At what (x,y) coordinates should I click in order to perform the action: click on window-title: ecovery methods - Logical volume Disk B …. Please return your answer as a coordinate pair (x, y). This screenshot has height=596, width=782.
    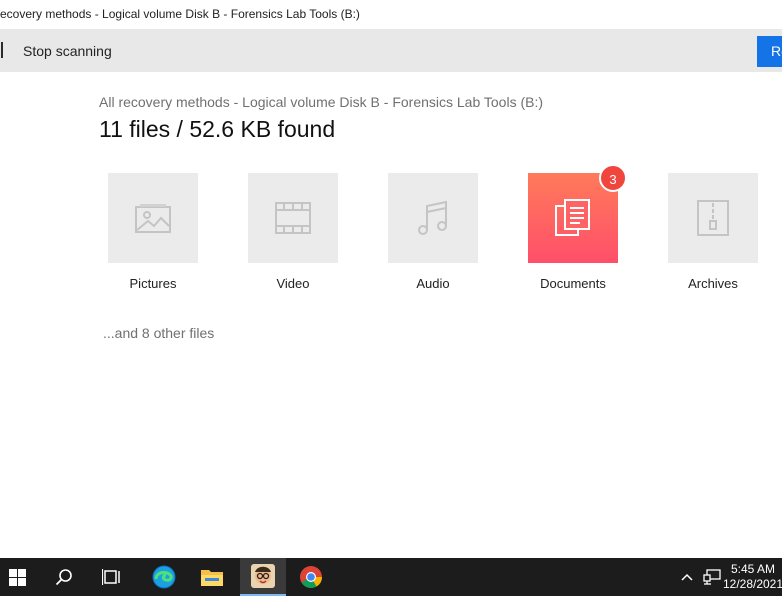
    Looking at the image, I should click on (180, 14).